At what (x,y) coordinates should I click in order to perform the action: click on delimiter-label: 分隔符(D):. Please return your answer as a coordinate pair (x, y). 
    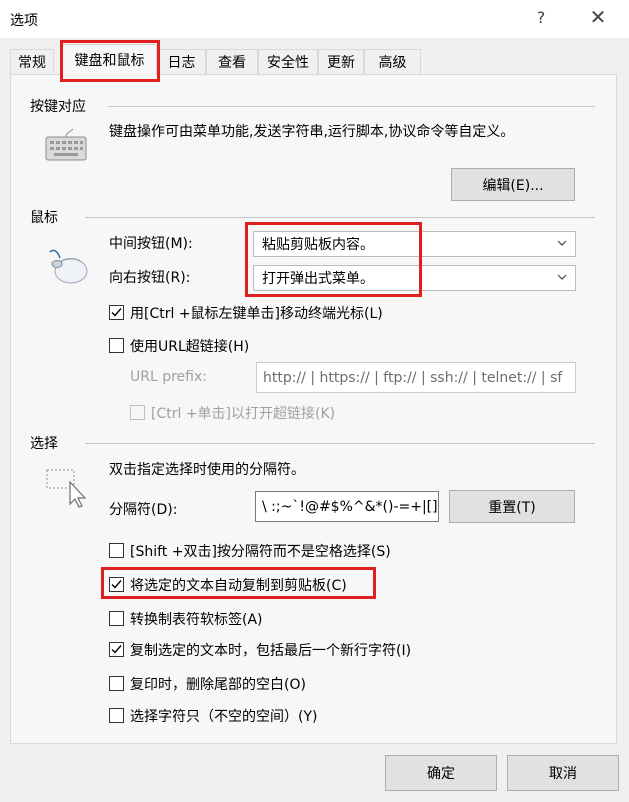
    Looking at the image, I should click on (143, 510).